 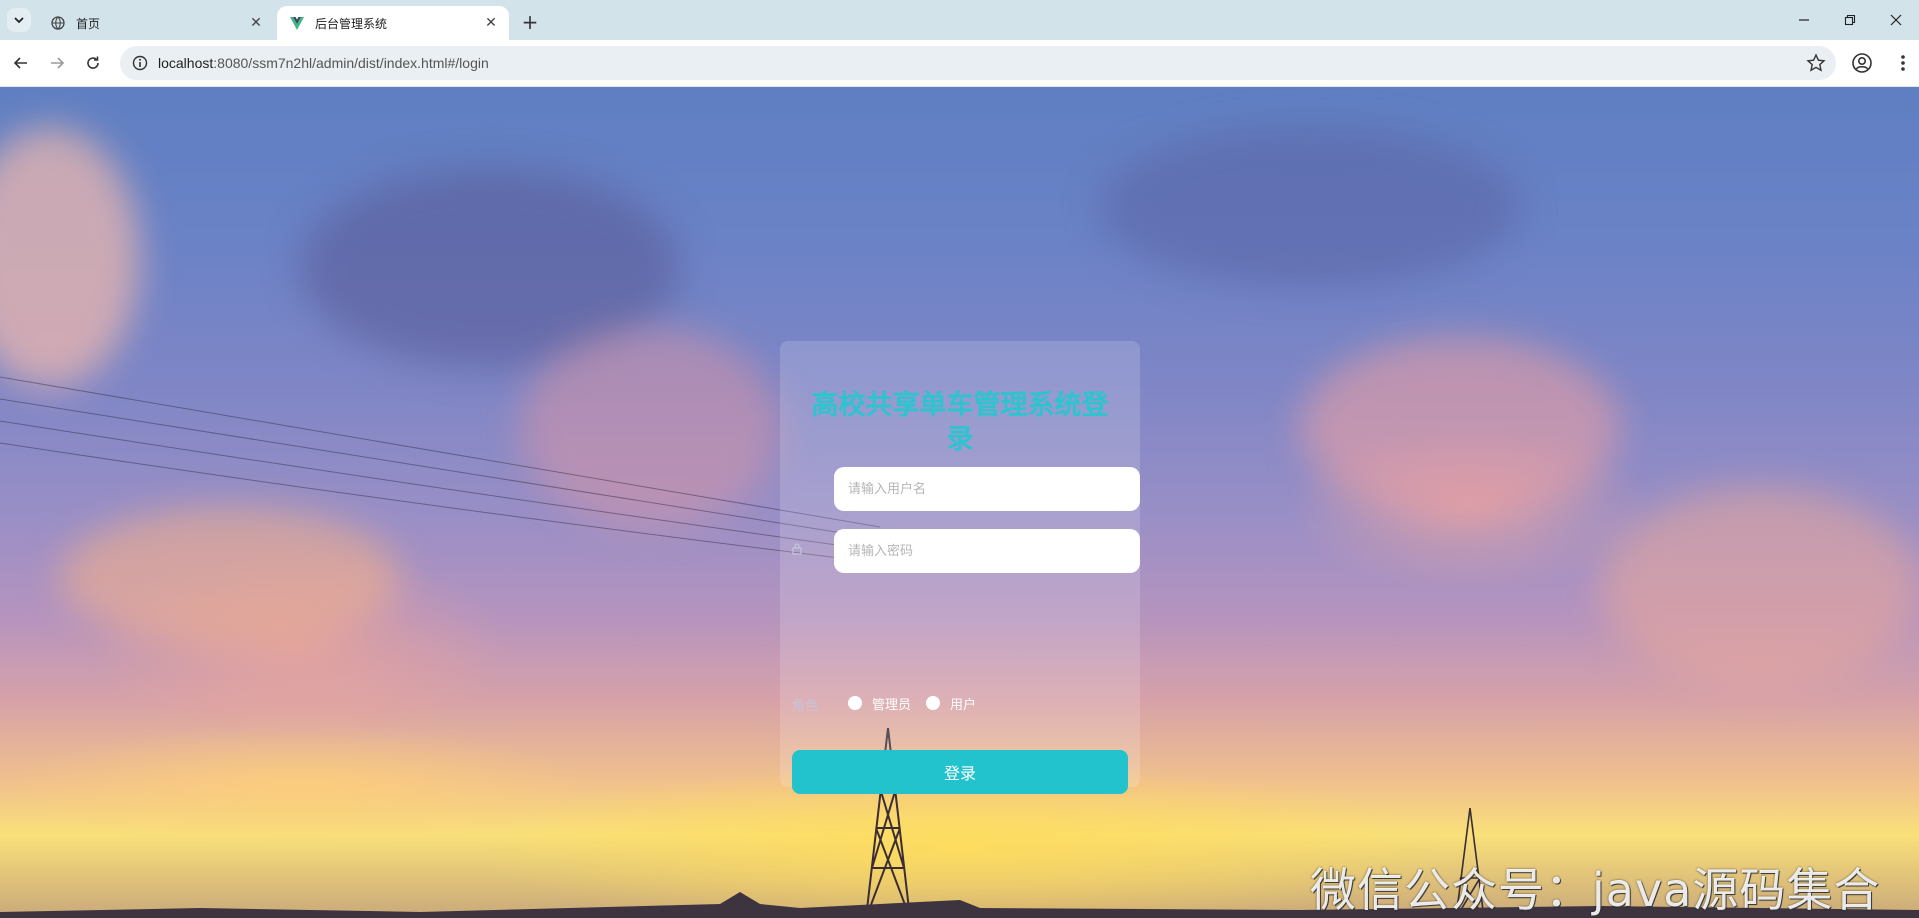 What do you see at coordinates (855, 703) in the screenshot?
I see `role-radio-admin` at bounding box center [855, 703].